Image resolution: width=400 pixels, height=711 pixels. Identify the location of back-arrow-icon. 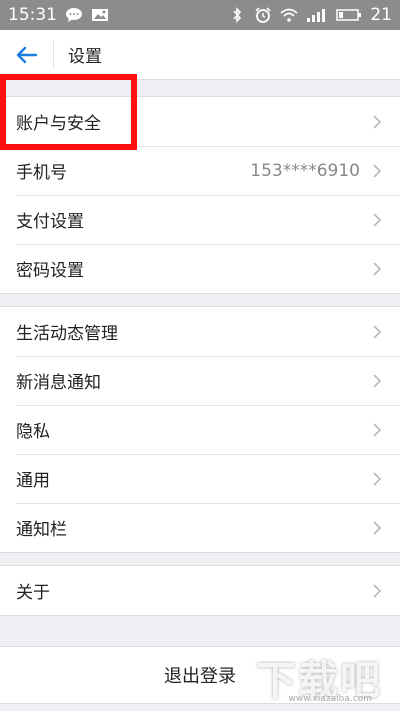
(26, 54).